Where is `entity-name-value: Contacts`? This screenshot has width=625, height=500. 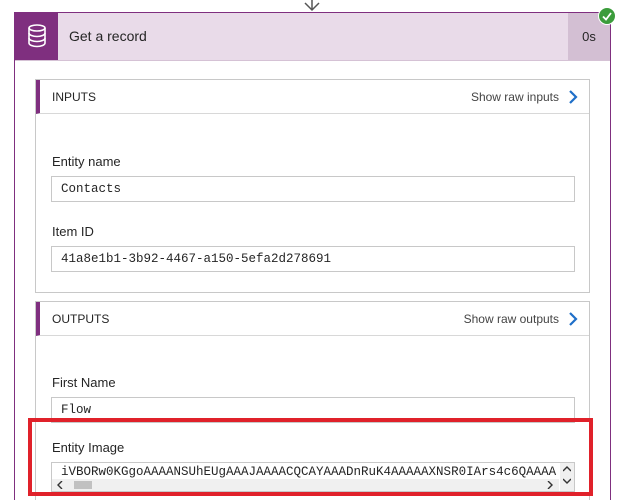 entity-name-value: Contacts is located at coordinates (313, 189).